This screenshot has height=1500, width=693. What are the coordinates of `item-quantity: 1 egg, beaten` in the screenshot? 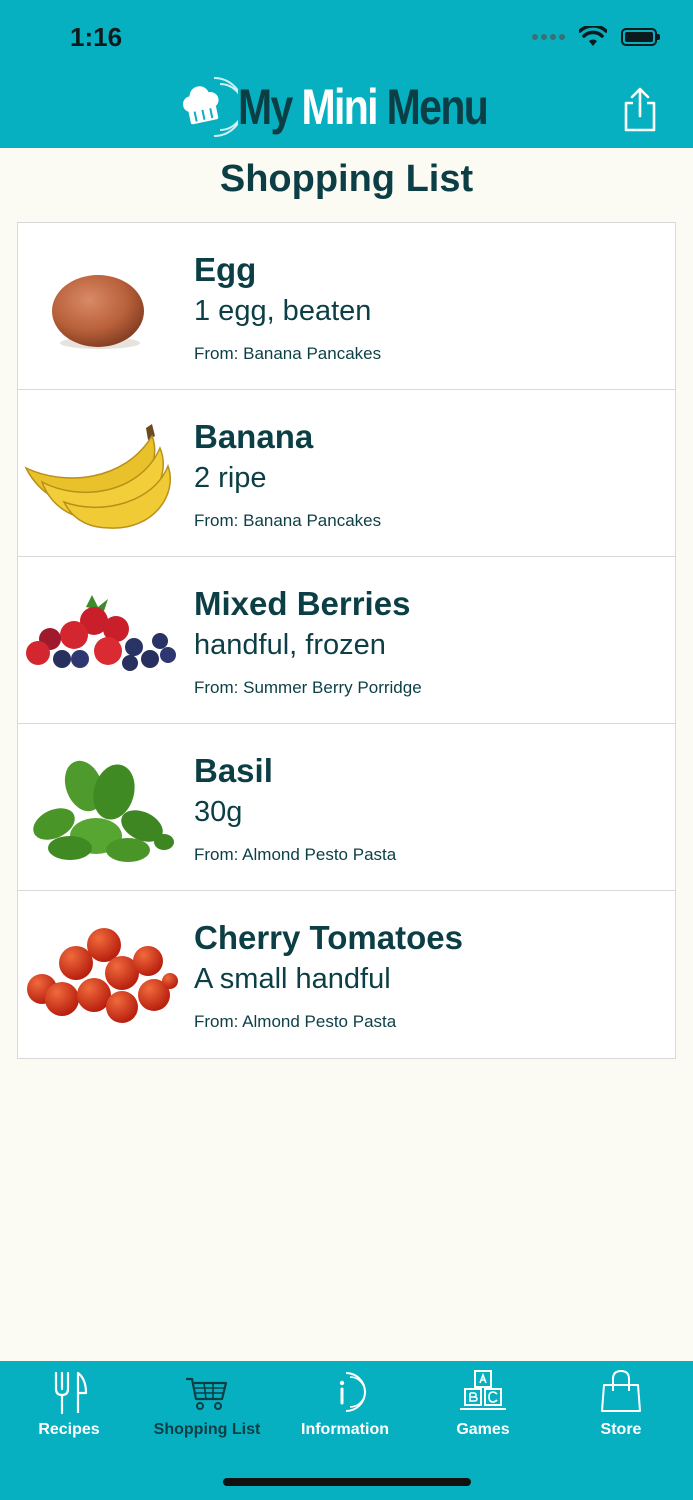 It's located at (283, 311).